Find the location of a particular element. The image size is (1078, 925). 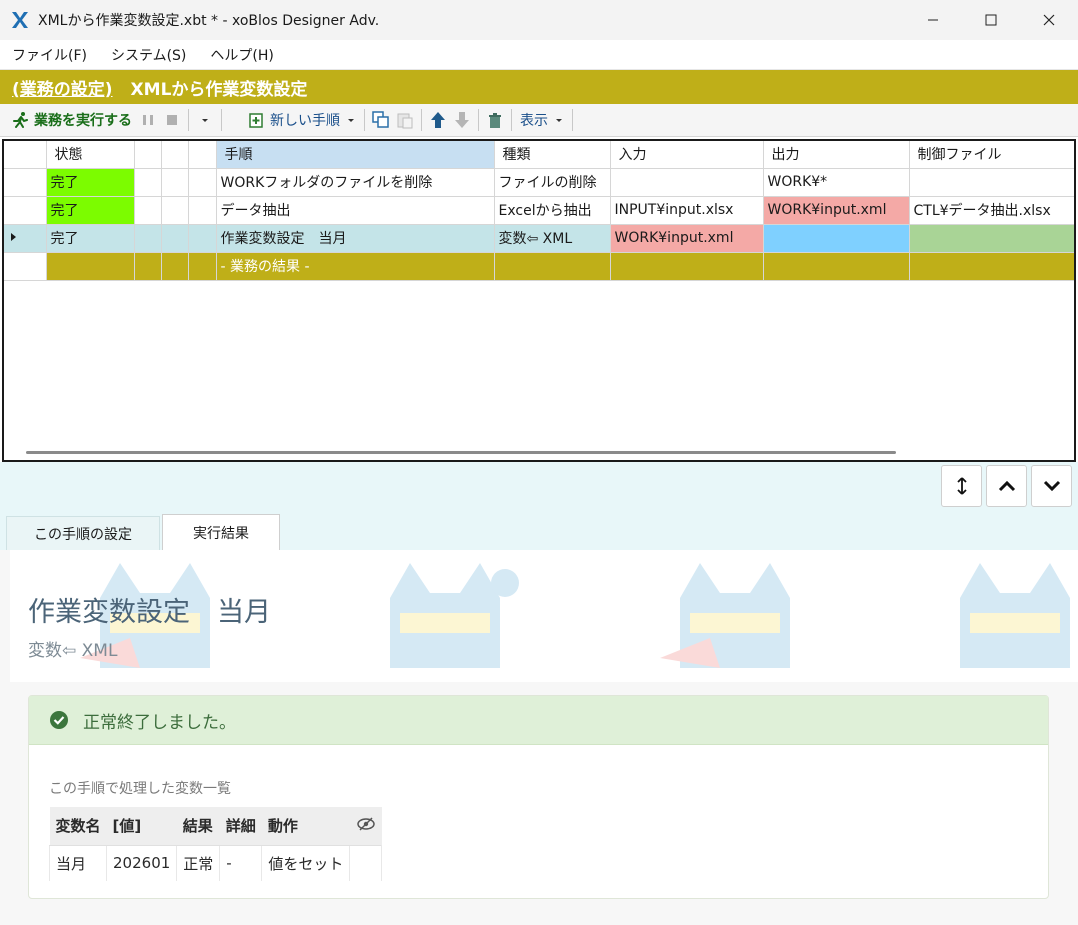

kind-cell: 変数⇦ XML is located at coordinates (552, 238).